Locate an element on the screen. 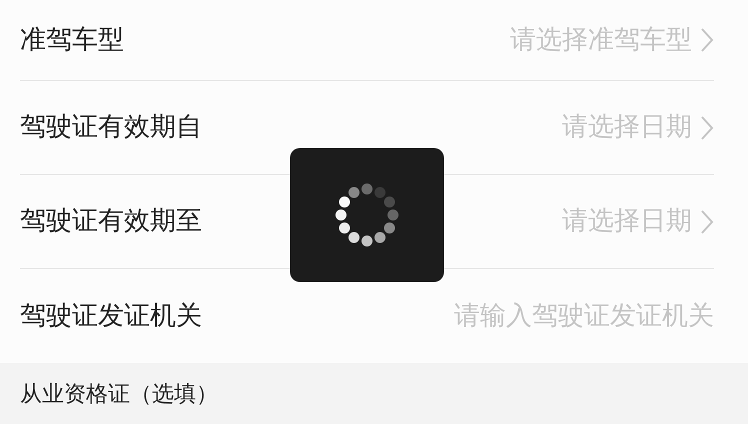 This screenshot has height=424, width=748. field-label: 驾驶证有效期至 is located at coordinates (111, 221).